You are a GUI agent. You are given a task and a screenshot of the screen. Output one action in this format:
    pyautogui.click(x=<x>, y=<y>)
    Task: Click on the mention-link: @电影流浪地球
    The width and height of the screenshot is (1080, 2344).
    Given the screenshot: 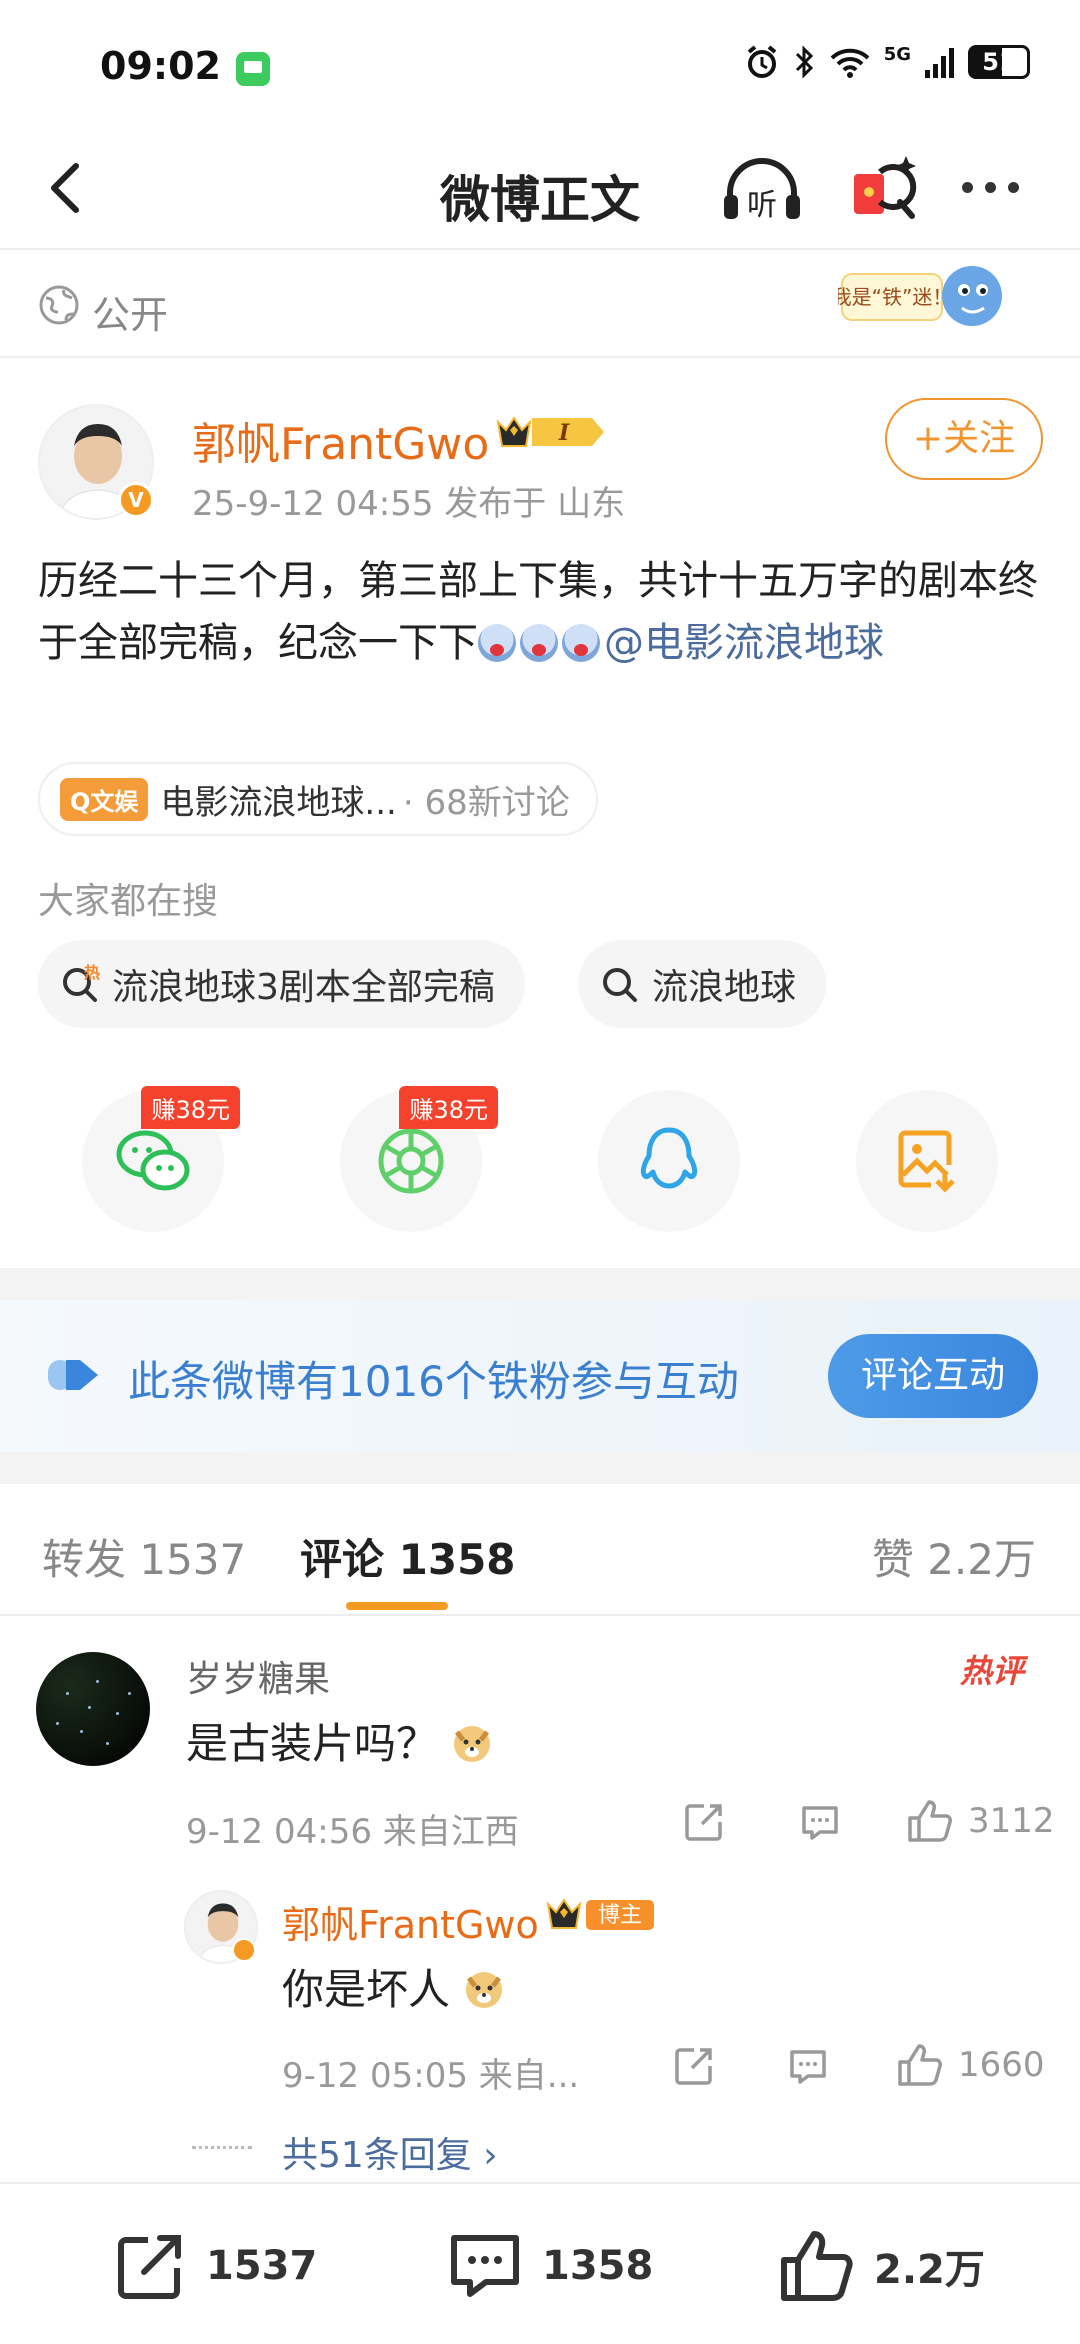 What is the action you would take?
    pyautogui.click(x=744, y=643)
    